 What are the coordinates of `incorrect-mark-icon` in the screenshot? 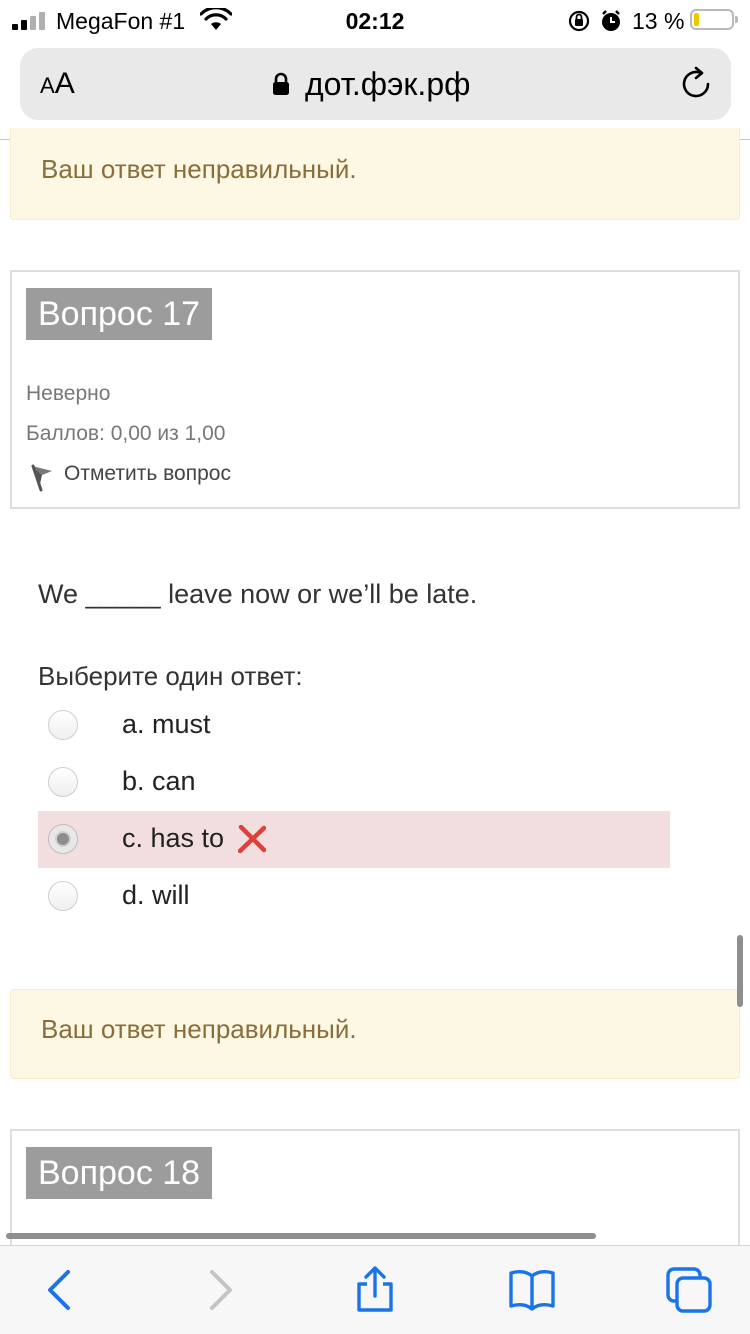 It's located at (252, 839).